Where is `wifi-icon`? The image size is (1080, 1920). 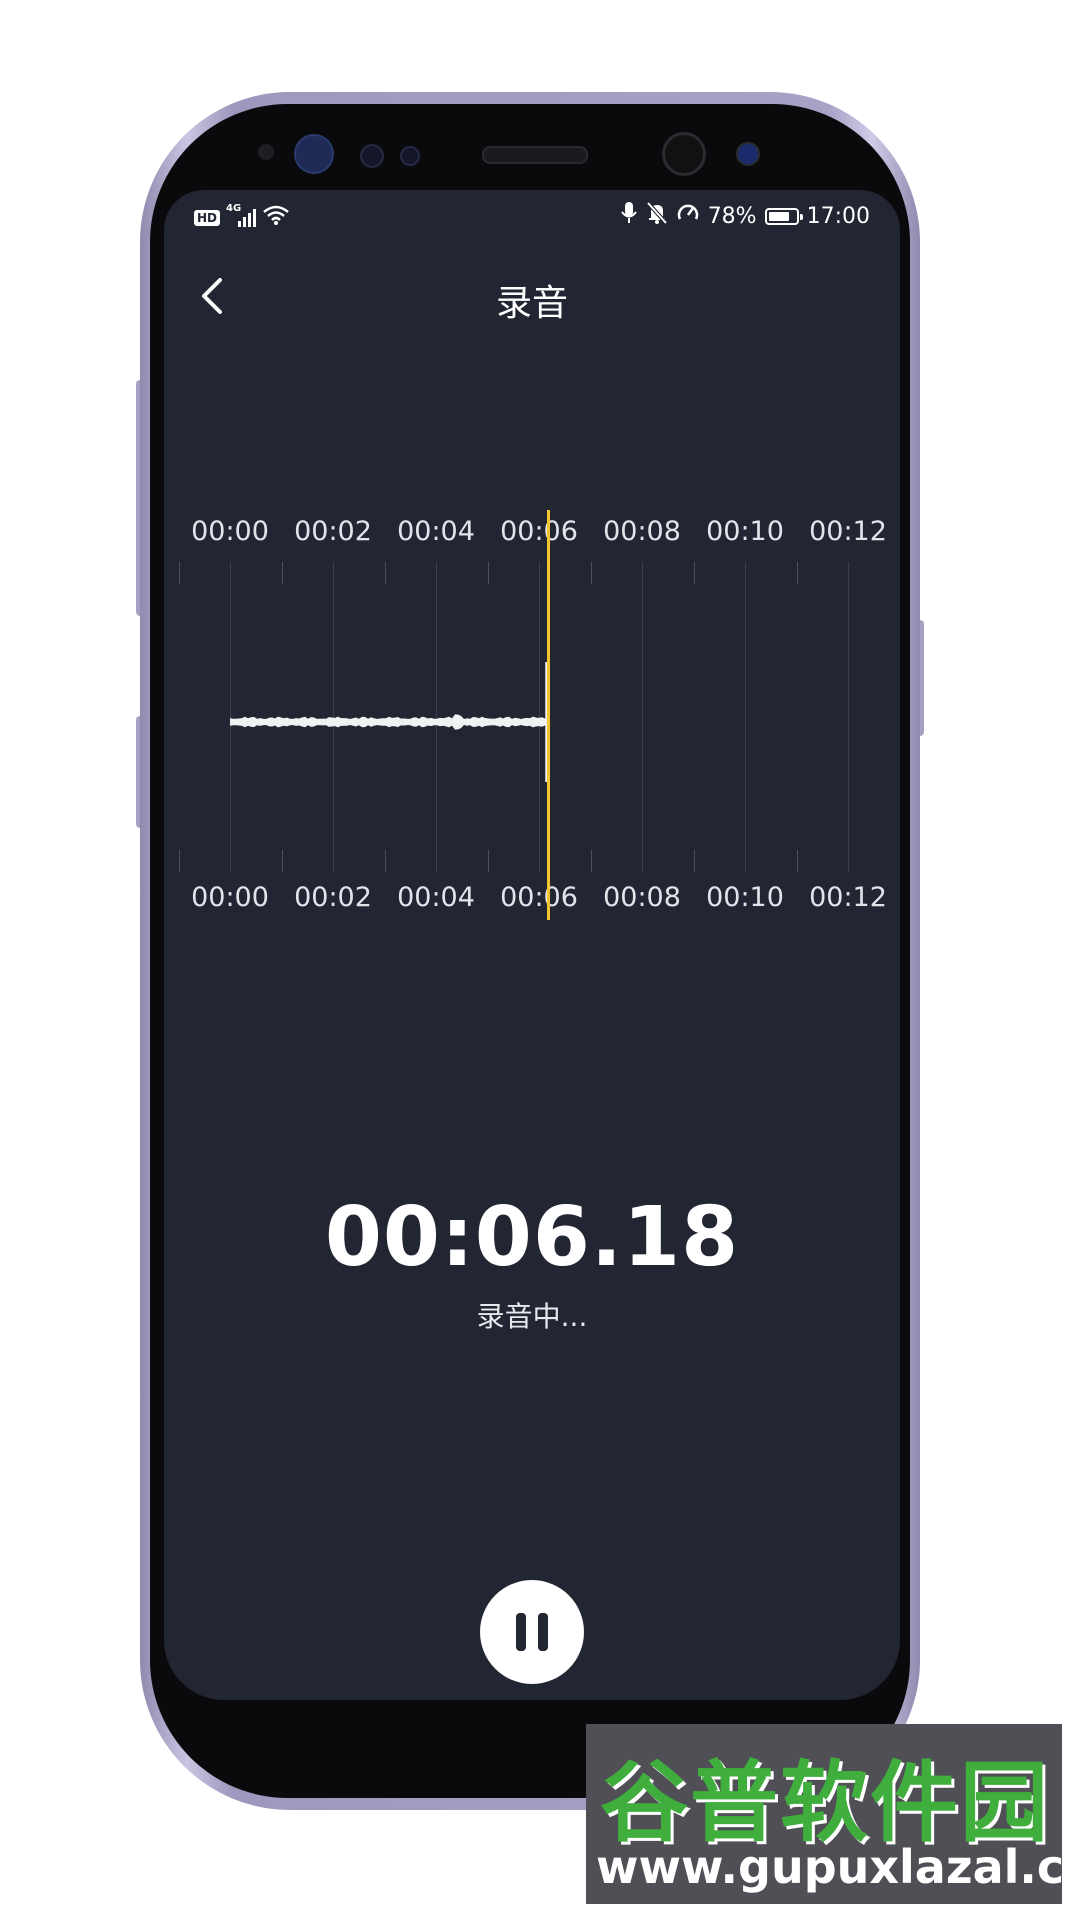
wifi-icon is located at coordinates (276, 218).